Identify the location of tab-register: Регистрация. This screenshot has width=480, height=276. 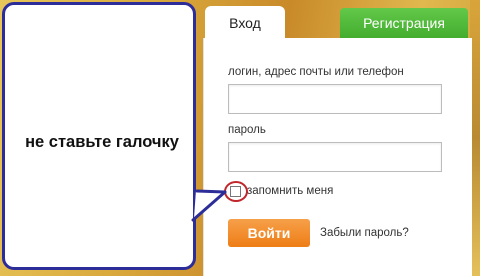
(404, 23).